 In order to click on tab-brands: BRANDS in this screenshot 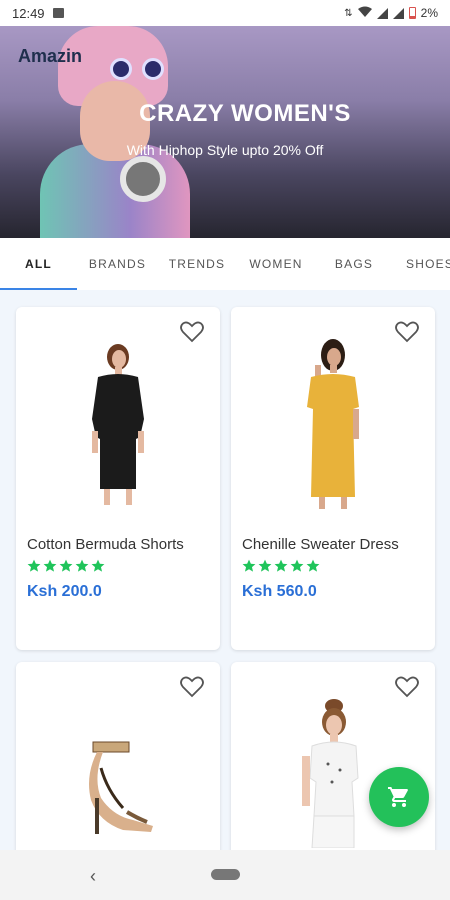, I will do `click(117, 264)`.